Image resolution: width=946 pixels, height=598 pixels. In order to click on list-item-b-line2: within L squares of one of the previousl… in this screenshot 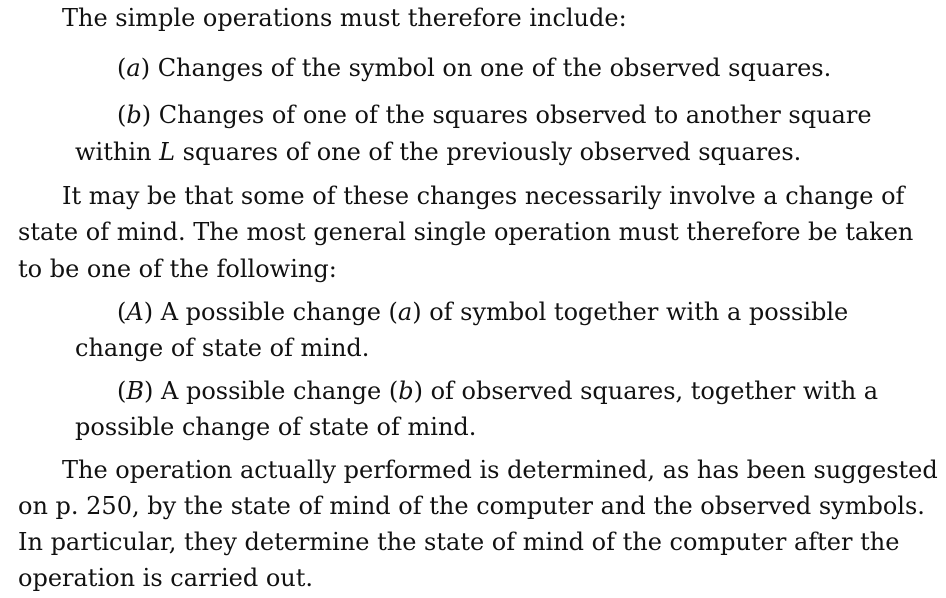, I will do `click(438, 153)`.